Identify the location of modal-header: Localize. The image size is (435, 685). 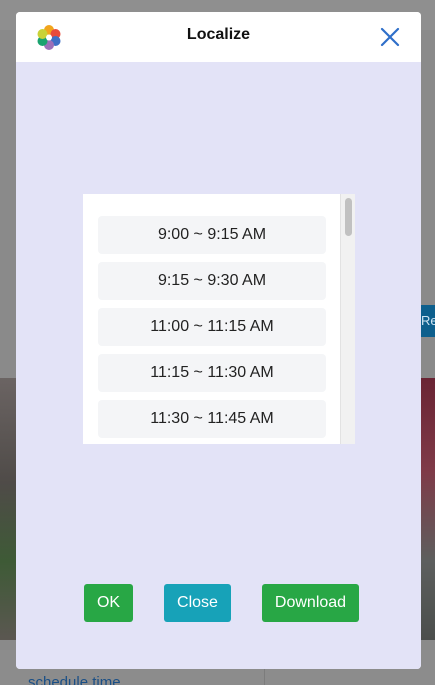
(218, 37).